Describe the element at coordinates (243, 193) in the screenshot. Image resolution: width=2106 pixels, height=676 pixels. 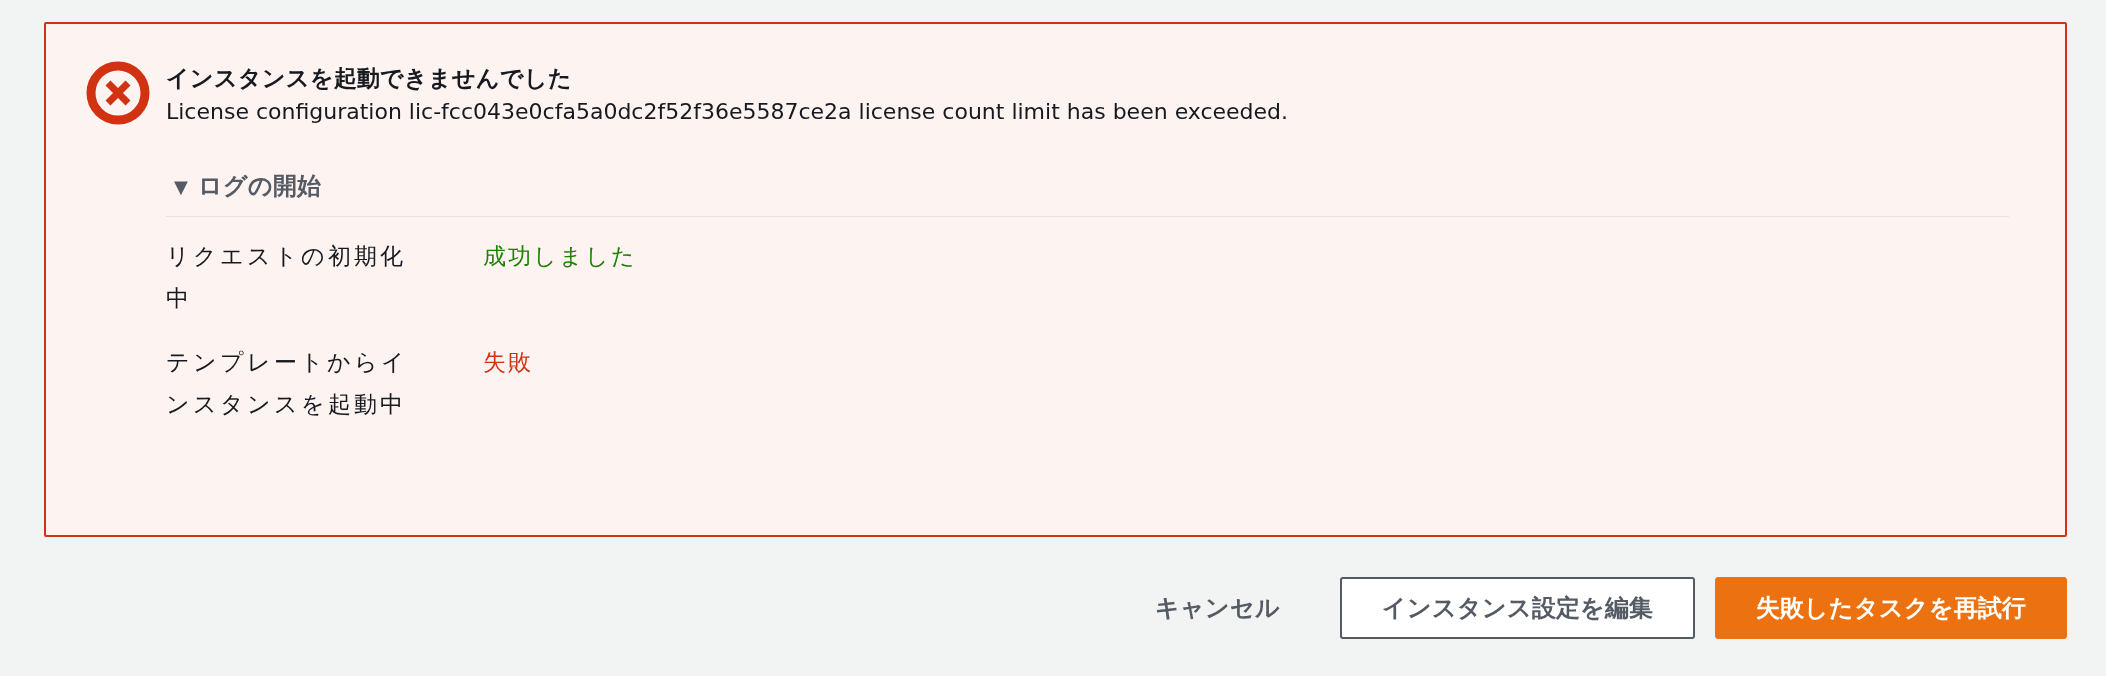
I see `log-toggle: ▼ ログの開始` at that location.